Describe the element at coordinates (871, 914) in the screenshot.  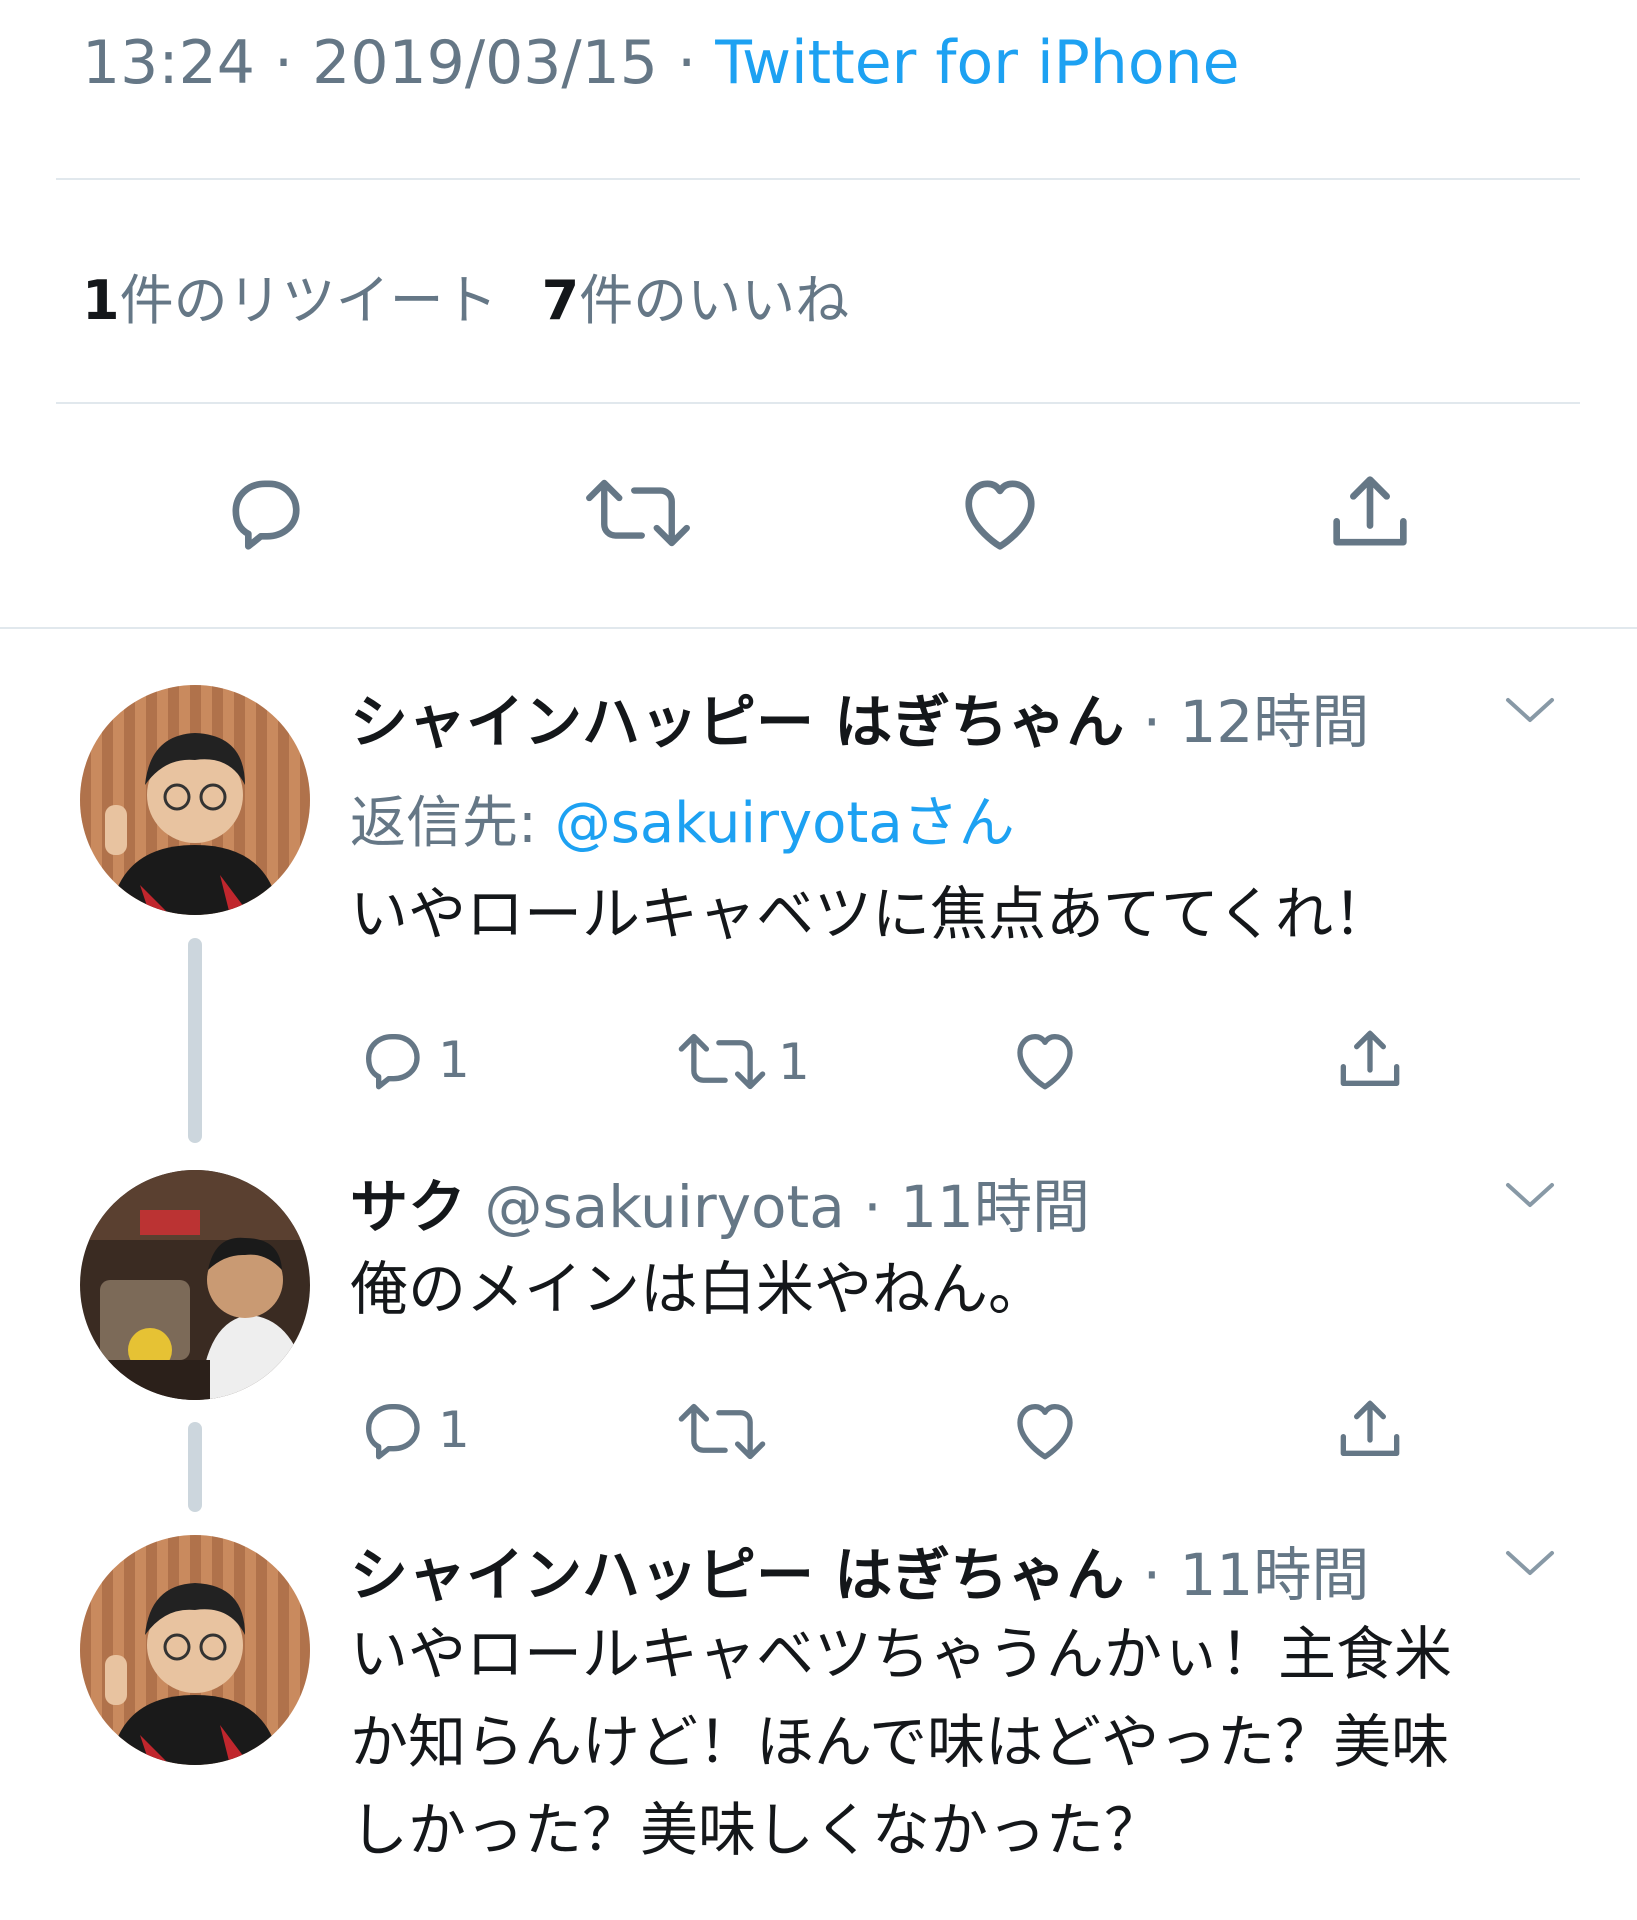
I see `tweet-text: いやロールキャベツに焦点あててくれ！` at that location.